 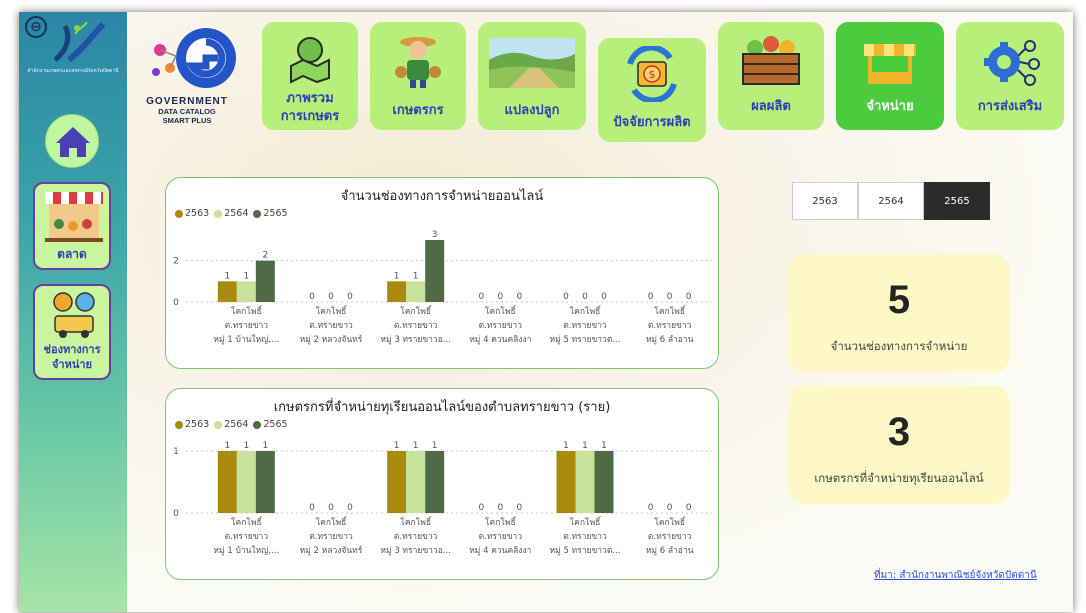 What do you see at coordinates (36, 27) in the screenshot?
I see `back-button: ⊖` at bounding box center [36, 27].